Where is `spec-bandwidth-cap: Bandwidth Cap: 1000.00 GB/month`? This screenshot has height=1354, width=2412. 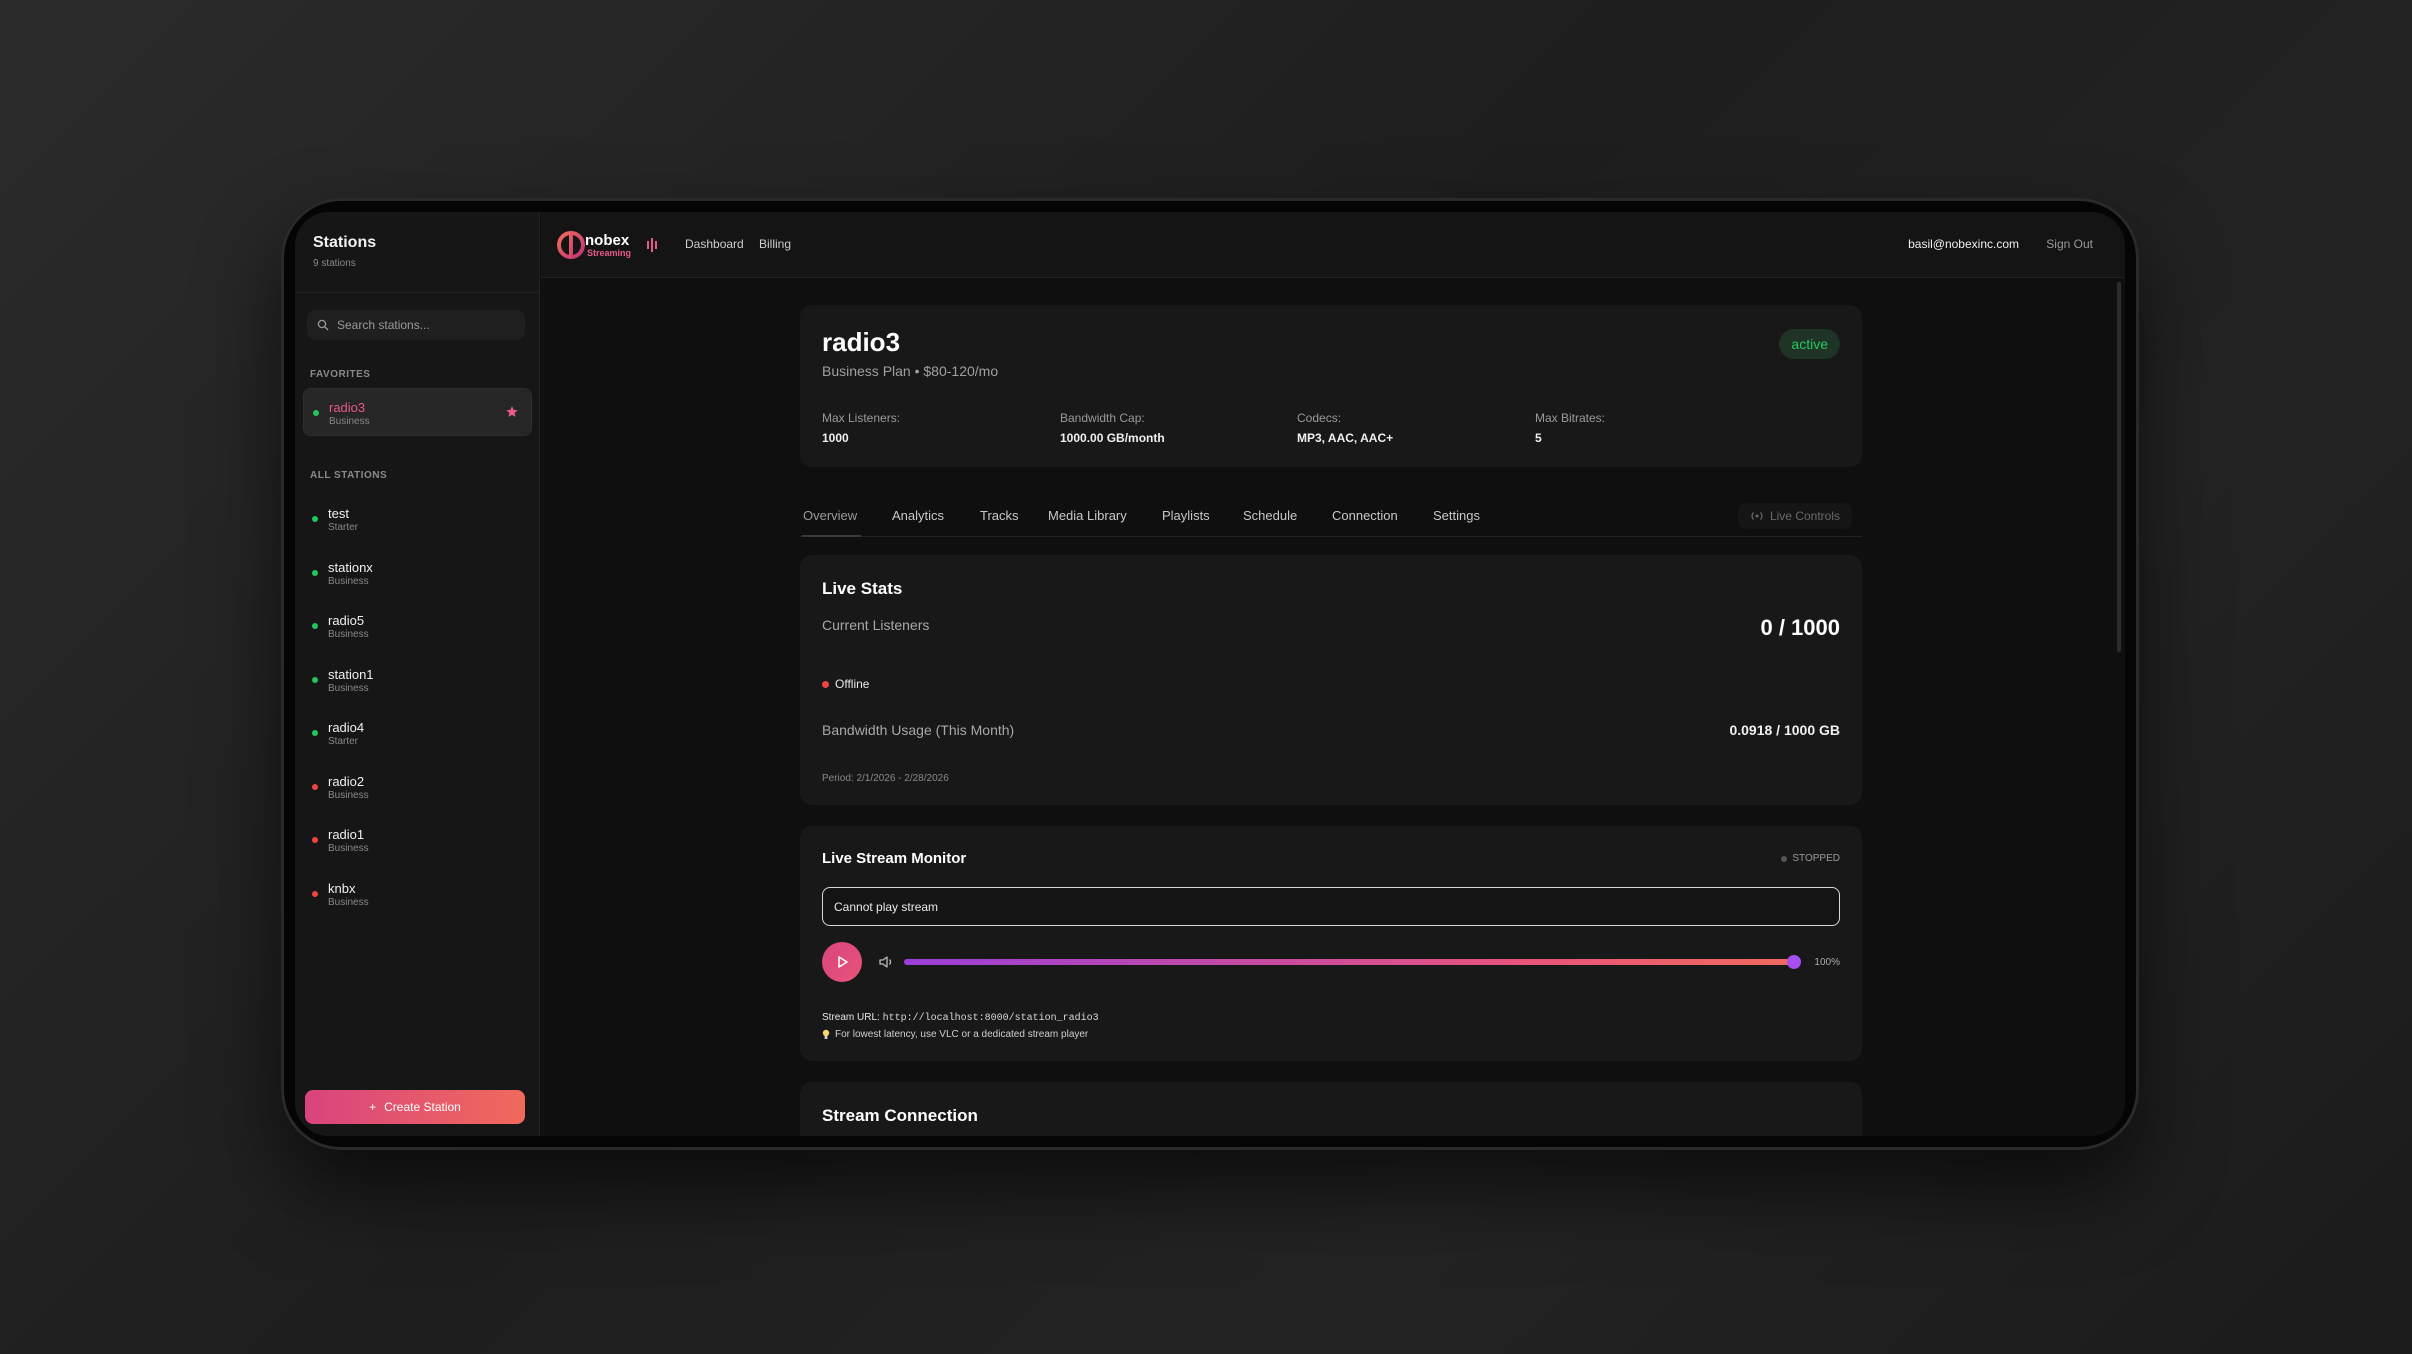
spec-bandwidth-cap: Bandwidth Cap: 1000.00 GB/month is located at coordinates (1112, 428).